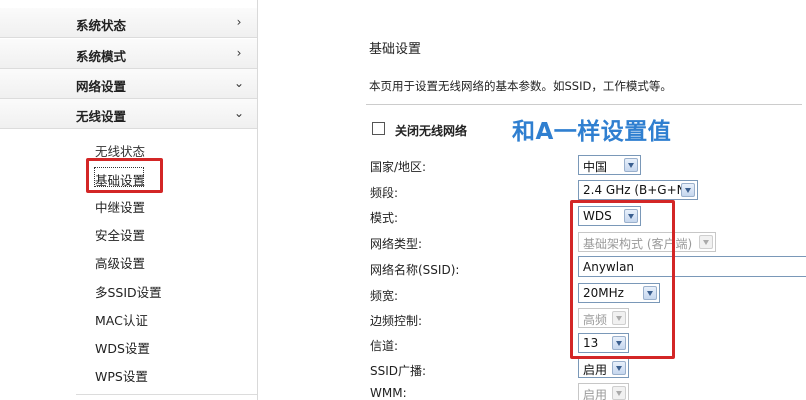 The height and width of the screenshot is (400, 806). What do you see at coordinates (120, 262) in the screenshot?
I see `submenu-advanced-settings: 高级设置` at bounding box center [120, 262].